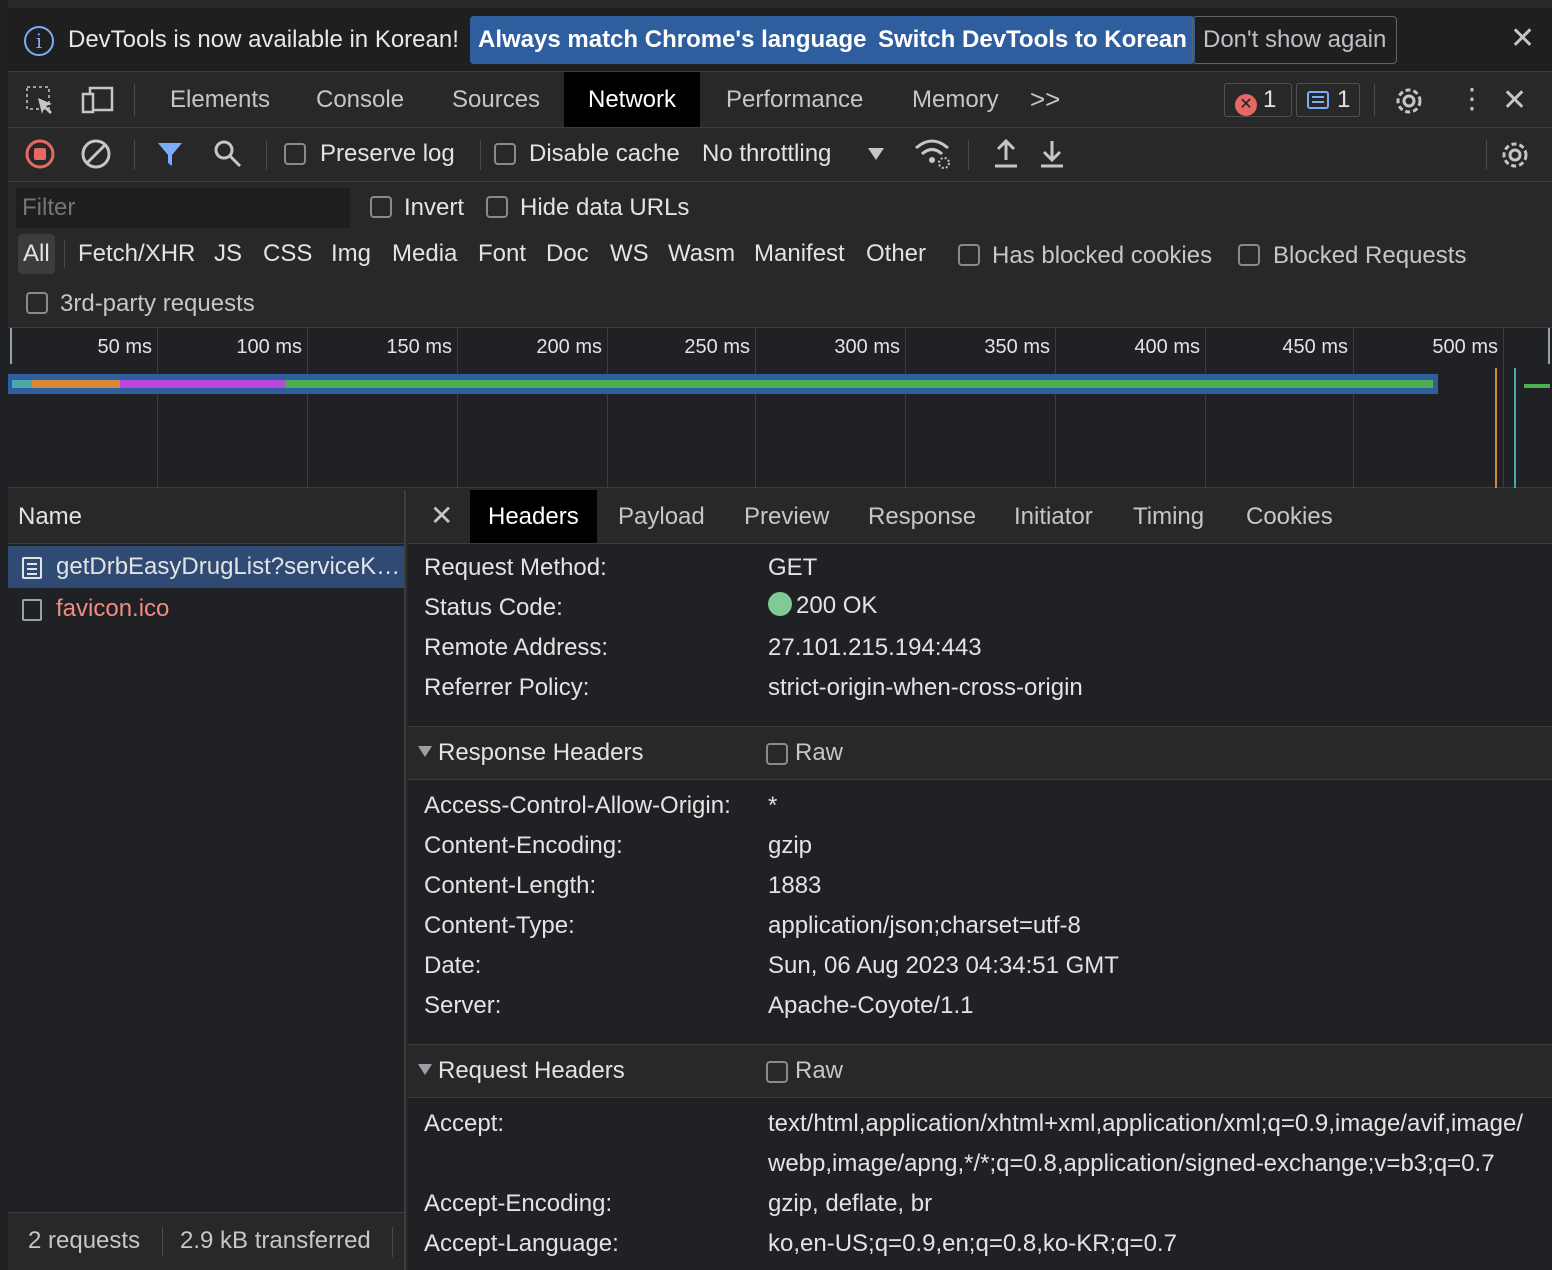 This screenshot has height=1270, width=1552. What do you see at coordinates (287, 254) in the screenshot?
I see `filter-type-css: CSS` at bounding box center [287, 254].